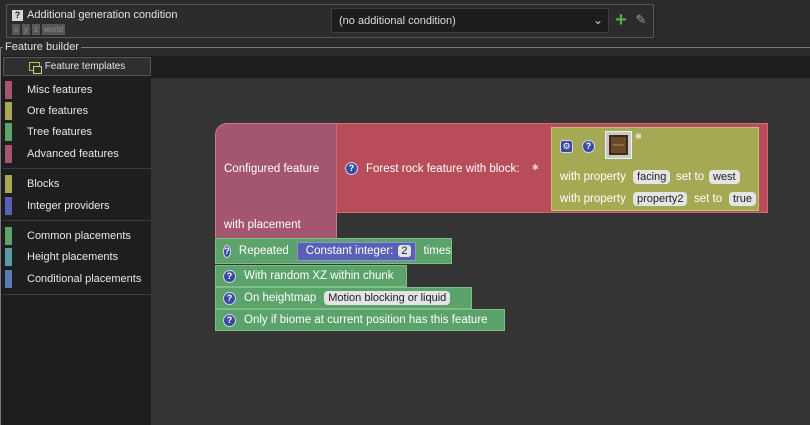  What do you see at coordinates (262, 225) in the screenshot?
I see `with-placement-label: with placement` at bounding box center [262, 225].